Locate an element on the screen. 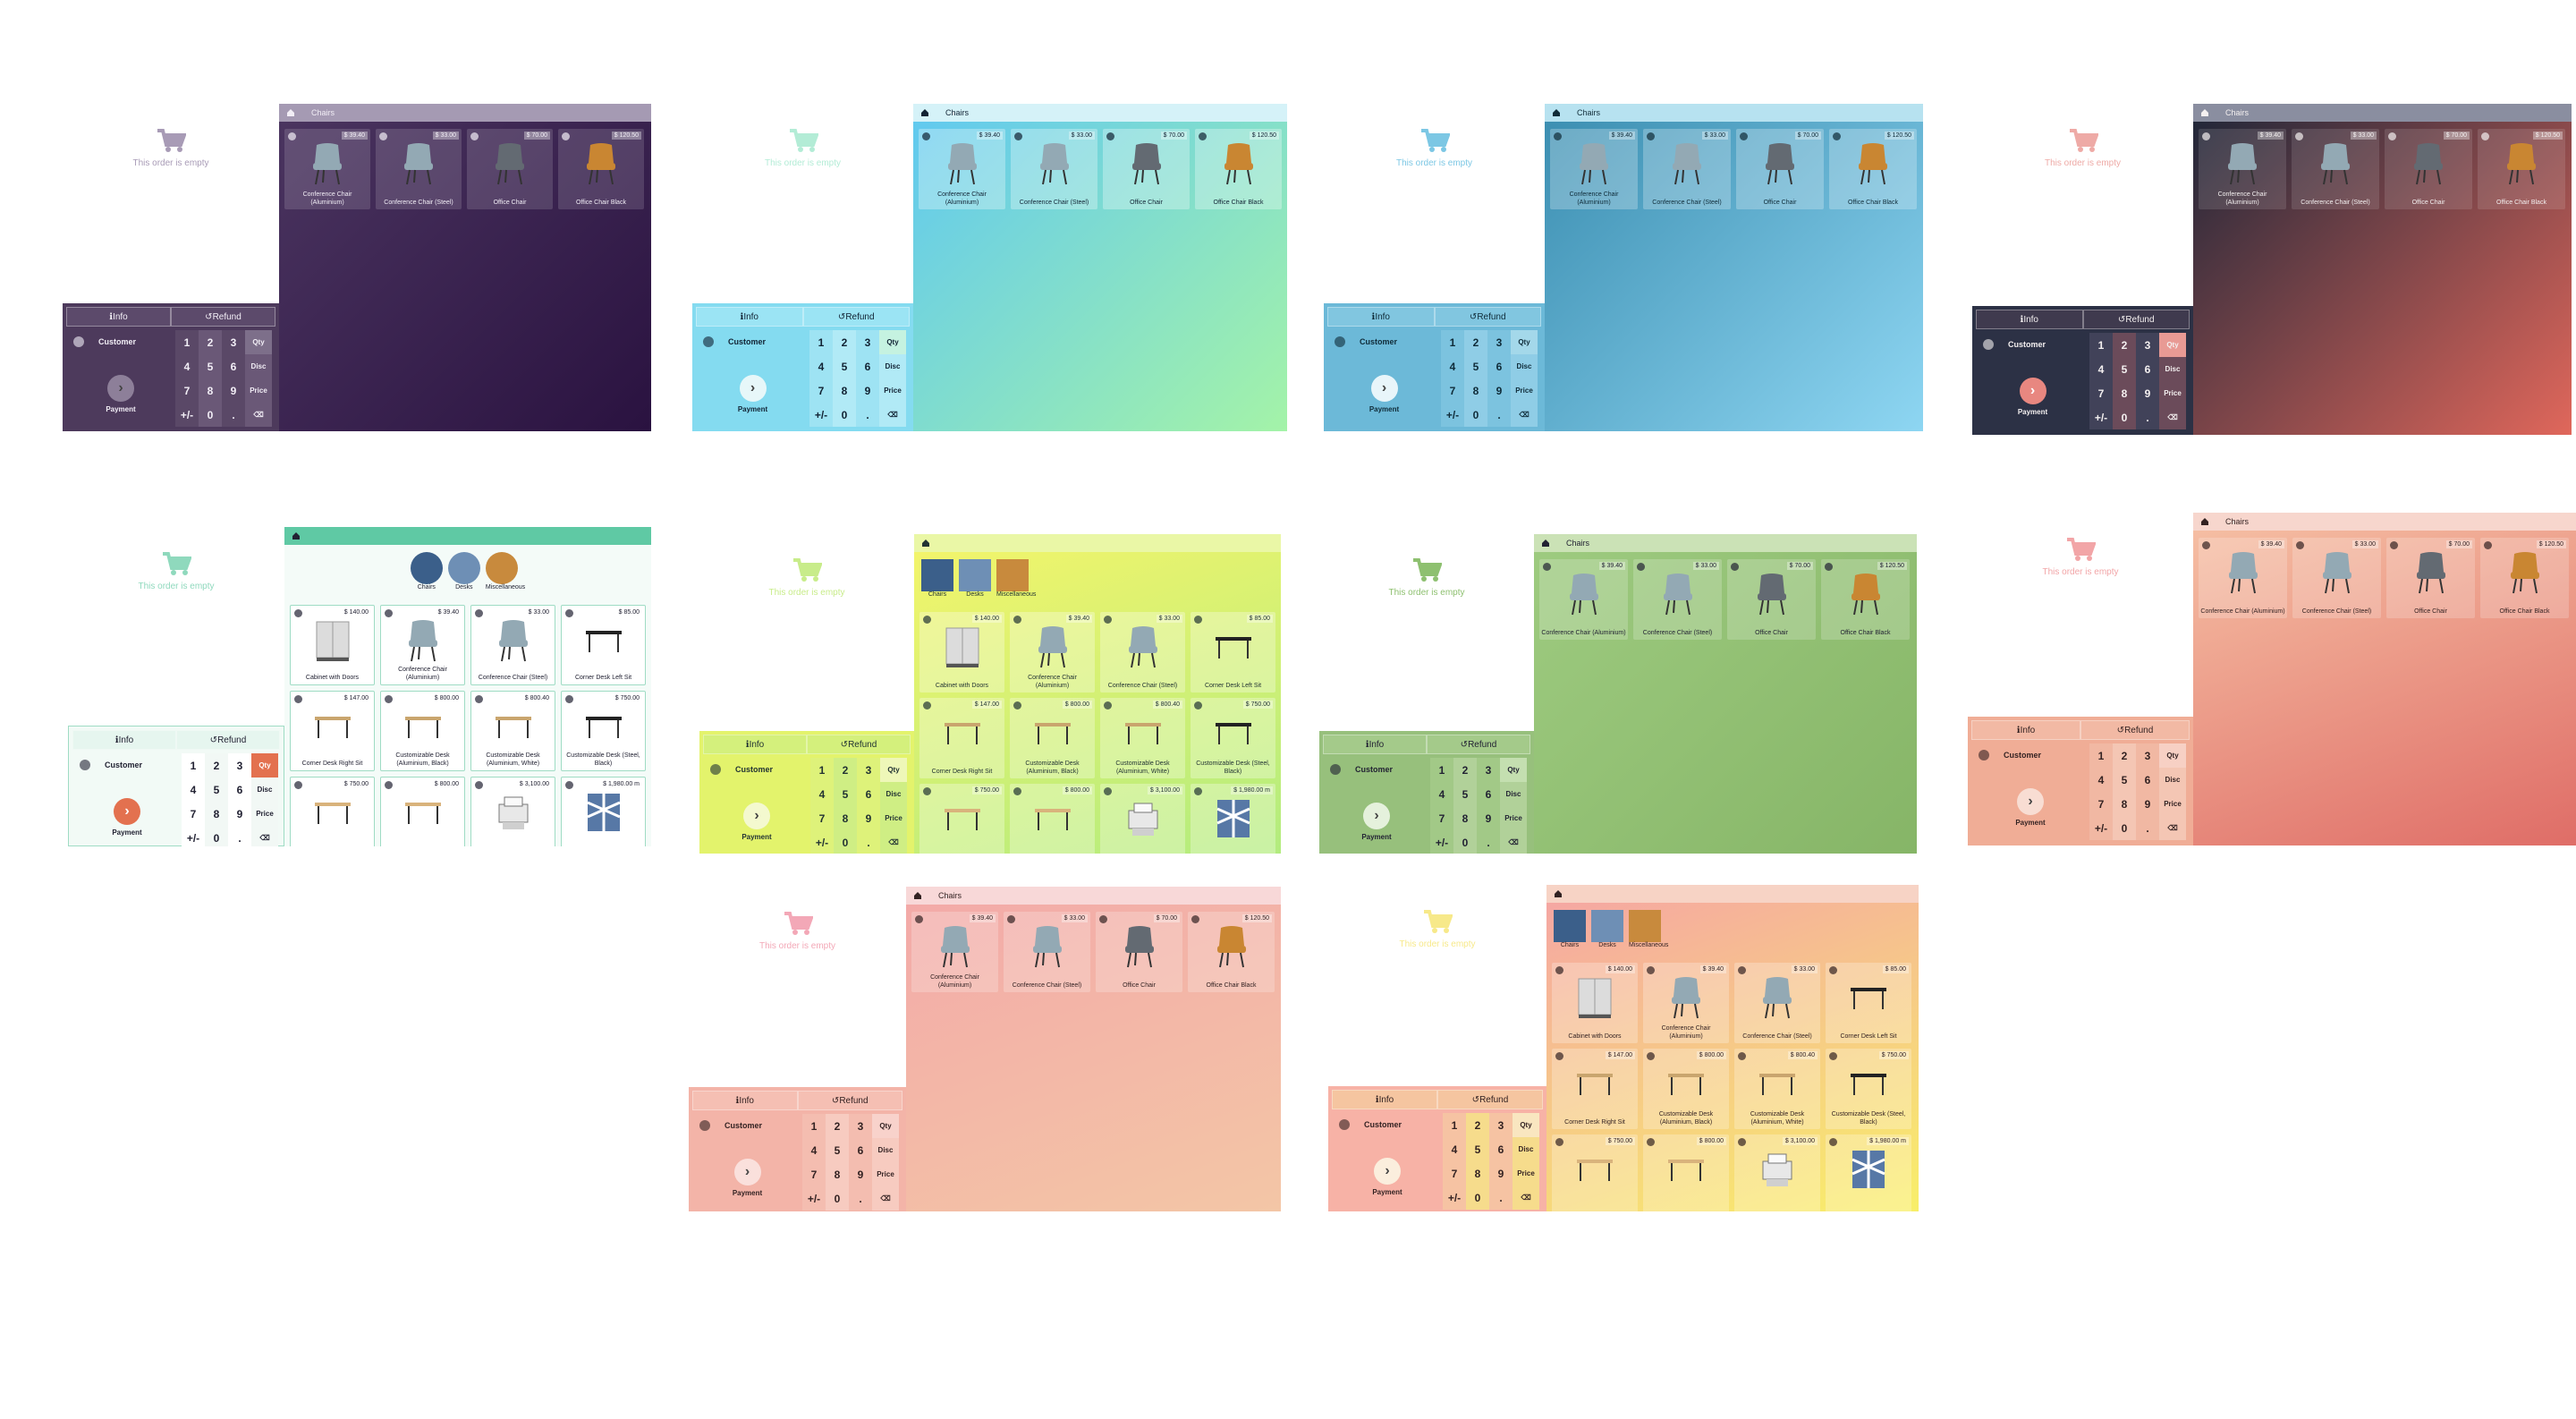 This screenshot has height=1419, width=2576. category-3: Miscellaneous is located at coordinates (505, 571).